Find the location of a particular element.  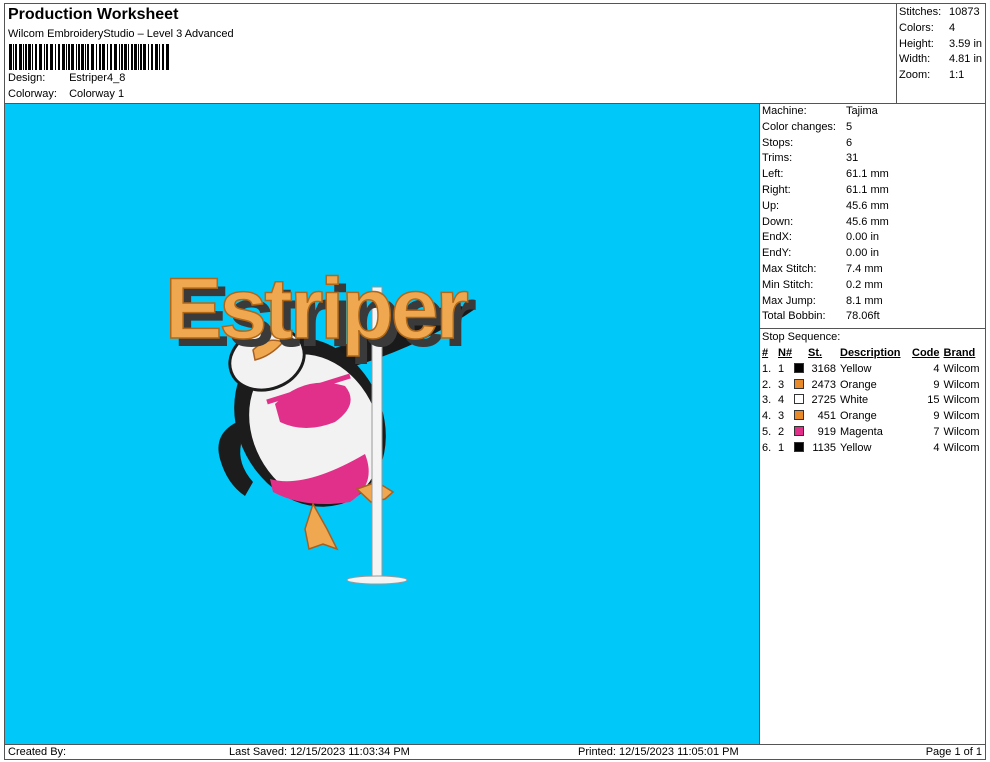

stat-stitches: Stitches: 10873 is located at coordinates (939, 12).